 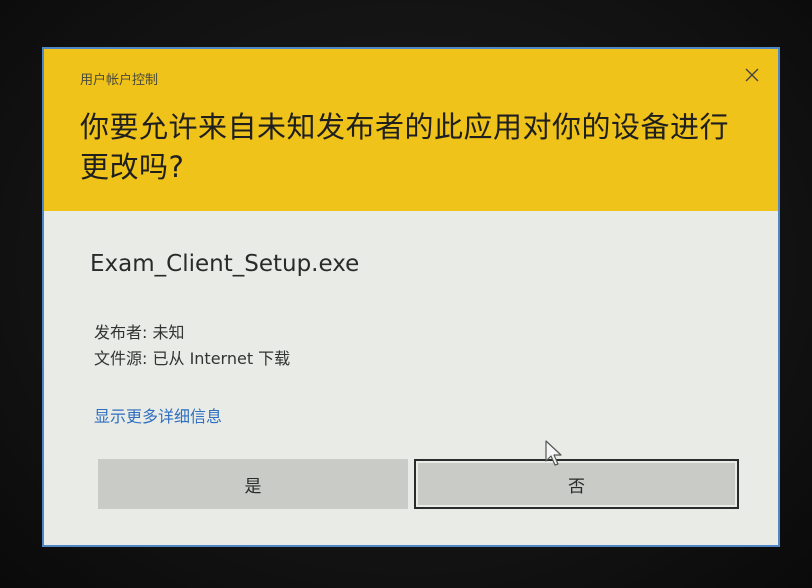 What do you see at coordinates (192, 358) in the screenshot?
I see `file-source-info: 文件源: 已从 Internet 下载` at bounding box center [192, 358].